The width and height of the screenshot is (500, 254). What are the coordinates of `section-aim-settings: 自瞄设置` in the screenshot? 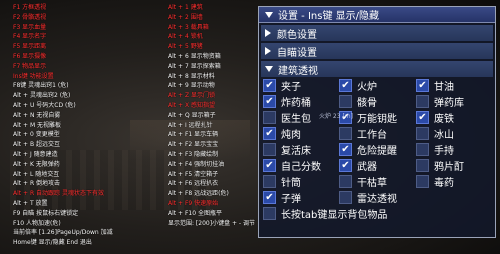 It's located at (377, 51).